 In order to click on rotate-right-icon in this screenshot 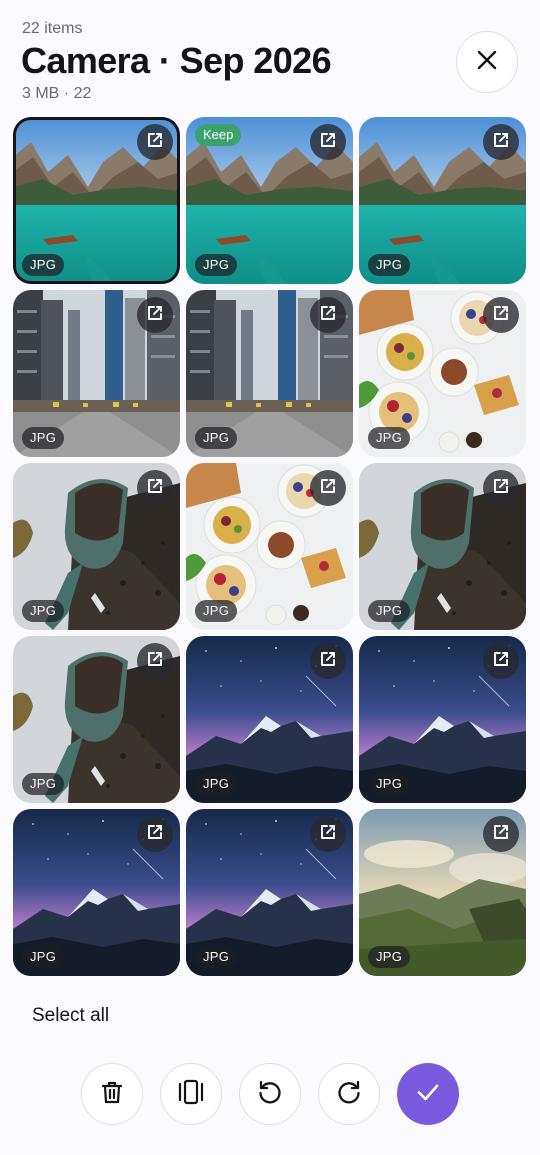, I will do `click(349, 1094)`.